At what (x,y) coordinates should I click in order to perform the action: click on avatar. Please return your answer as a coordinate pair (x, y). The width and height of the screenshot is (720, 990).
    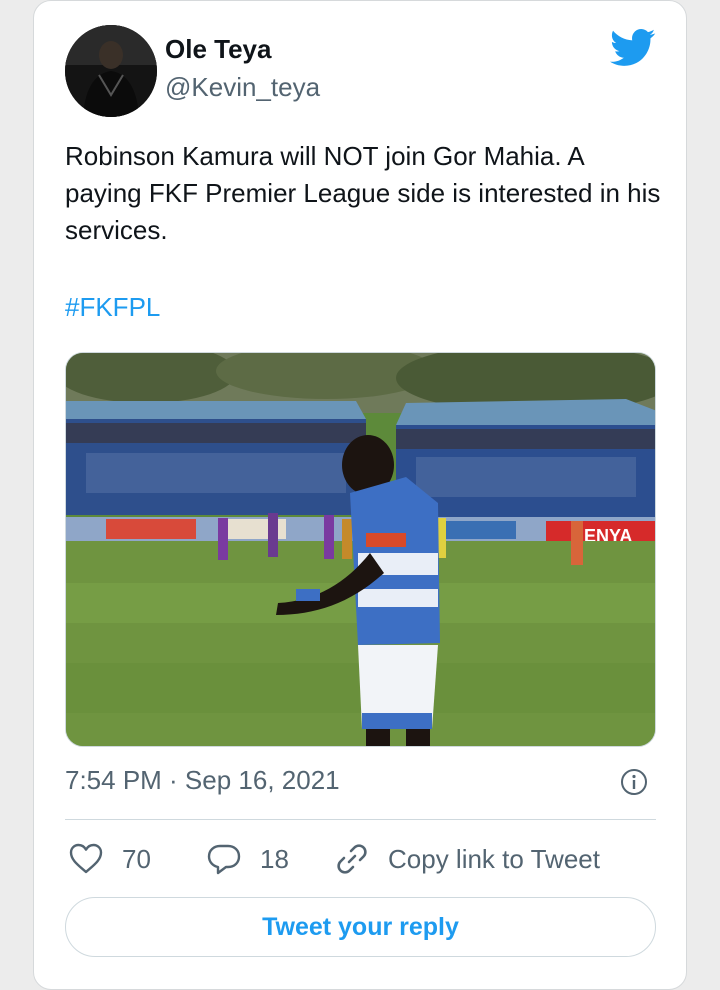
    Looking at the image, I should click on (111, 71).